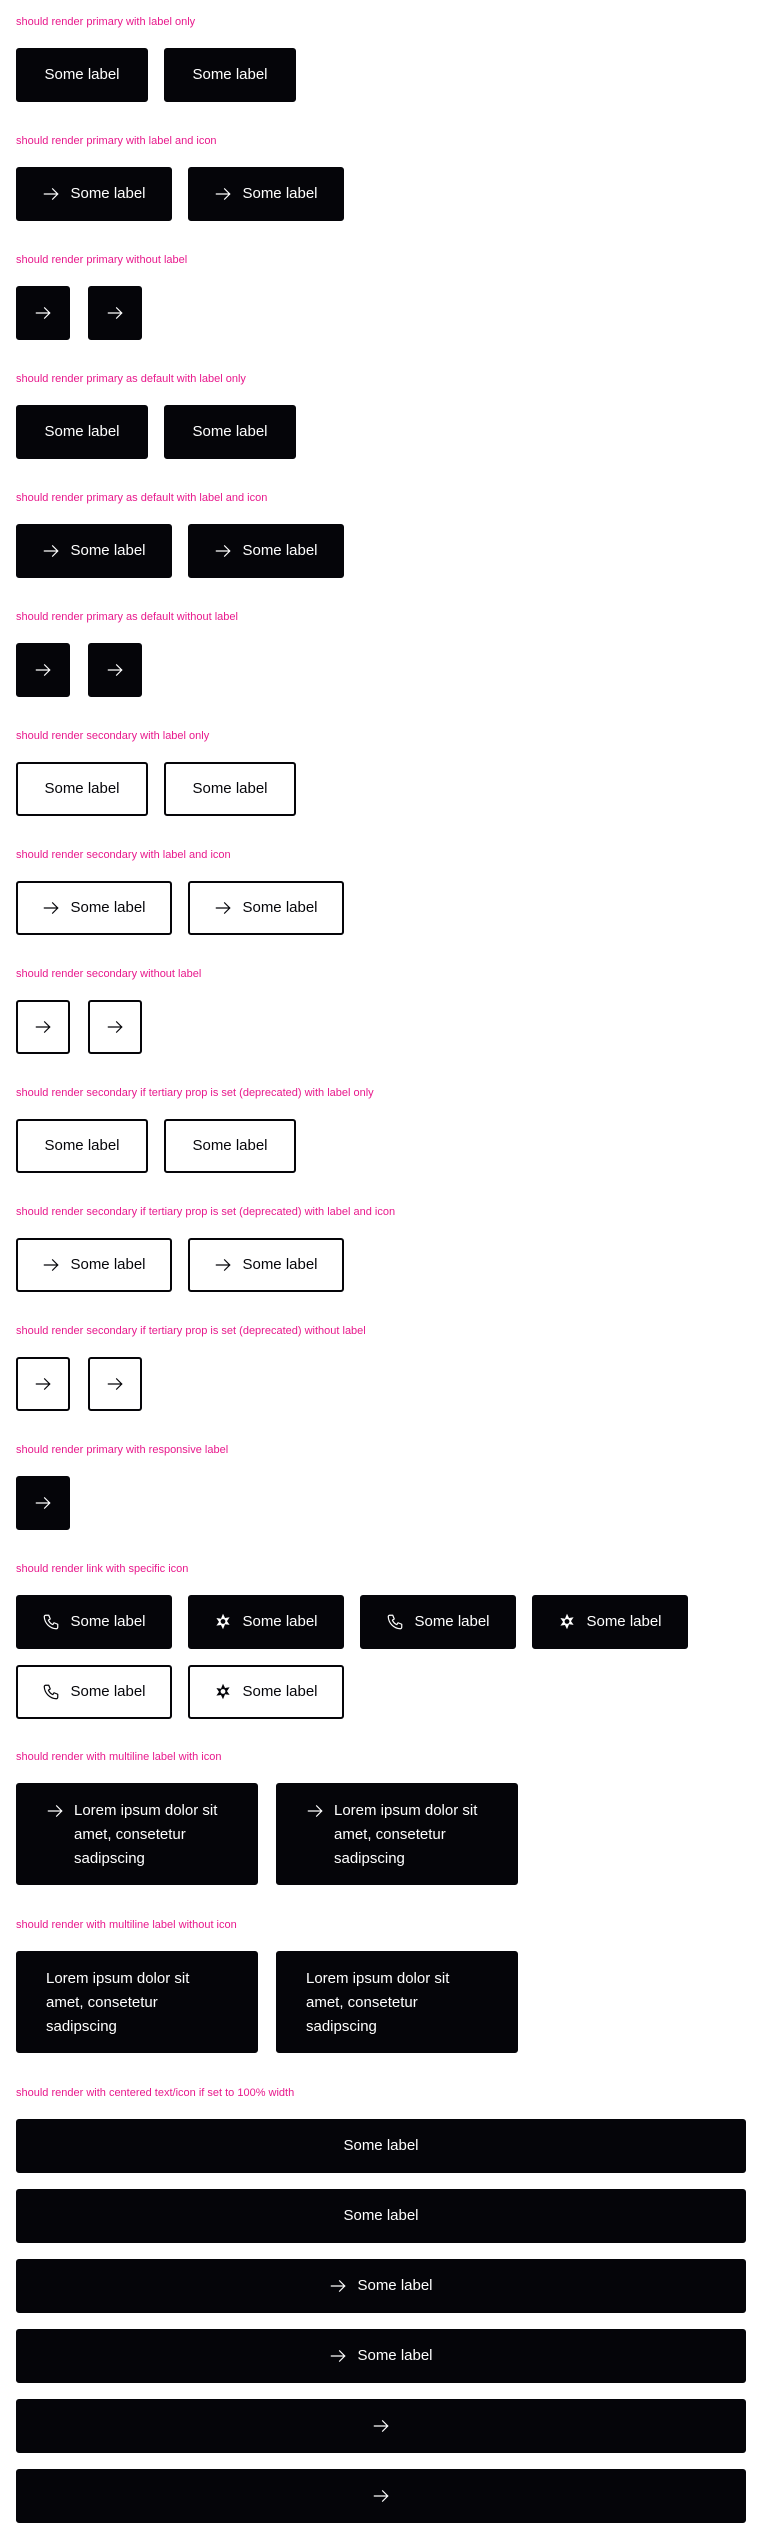 This screenshot has height=2523, width=760. Describe the element at coordinates (109, 974) in the screenshot. I see `example-caption: should render secondary without label` at that location.